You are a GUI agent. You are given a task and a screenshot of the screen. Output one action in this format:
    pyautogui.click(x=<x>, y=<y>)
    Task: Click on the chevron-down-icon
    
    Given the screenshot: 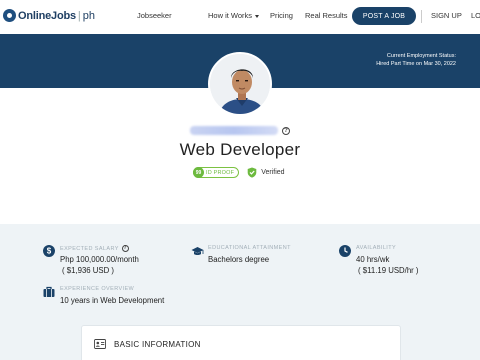 What is the action you would take?
    pyautogui.click(x=257, y=16)
    